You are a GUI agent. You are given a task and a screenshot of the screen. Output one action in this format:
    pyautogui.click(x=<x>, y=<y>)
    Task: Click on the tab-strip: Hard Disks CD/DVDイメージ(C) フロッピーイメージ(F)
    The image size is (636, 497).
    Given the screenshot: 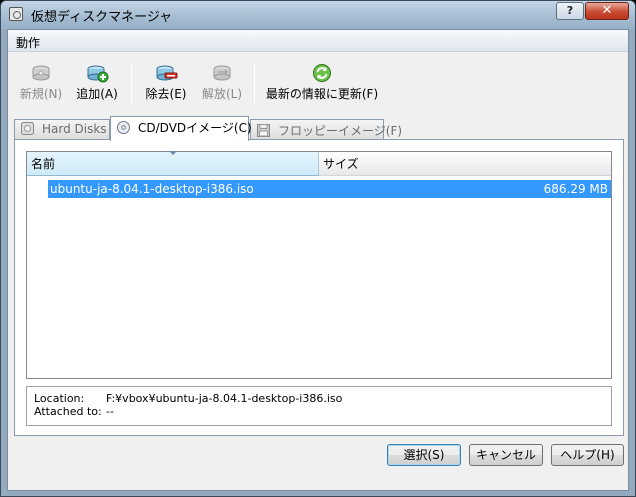 What is the action you would take?
    pyautogui.click(x=319, y=128)
    